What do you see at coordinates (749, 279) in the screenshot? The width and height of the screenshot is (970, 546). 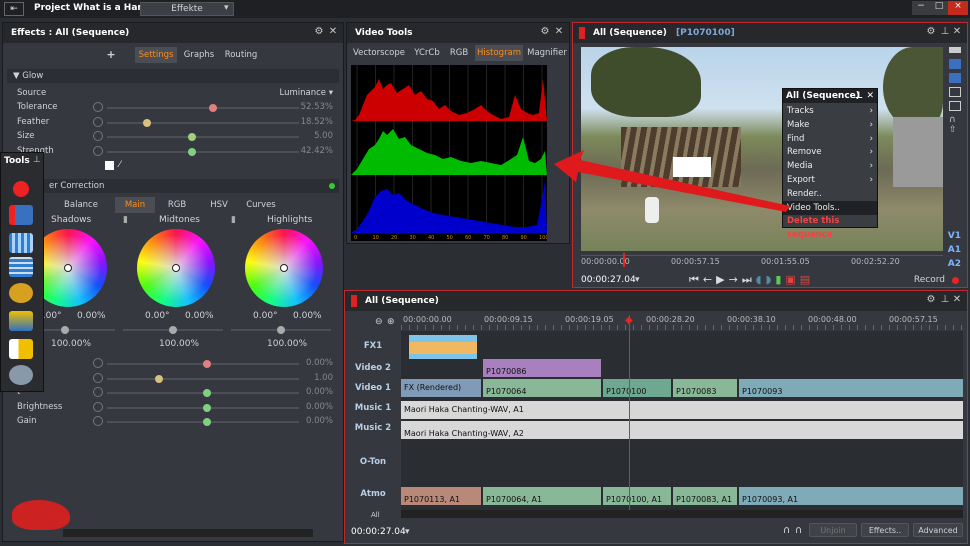 I see `go-end-icon: ⏭` at bounding box center [749, 279].